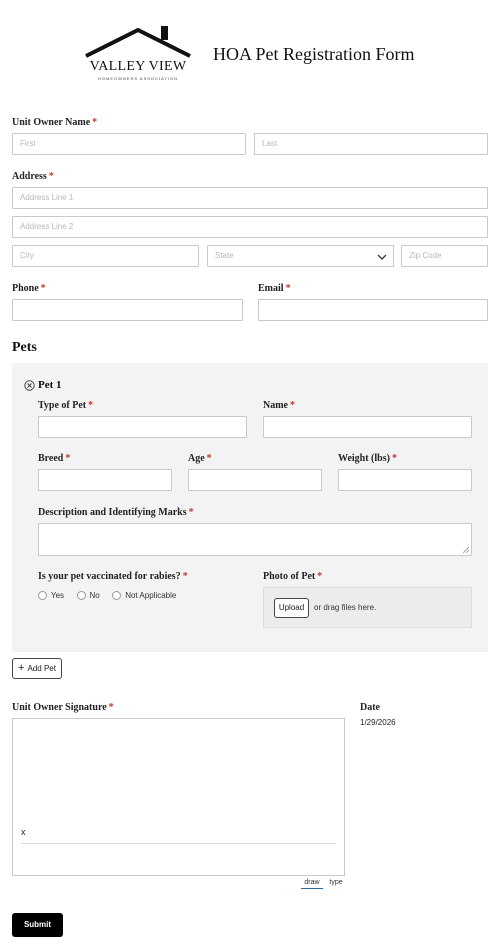 The height and width of the screenshot is (950, 500). I want to click on plus-icon: +, so click(21, 668).